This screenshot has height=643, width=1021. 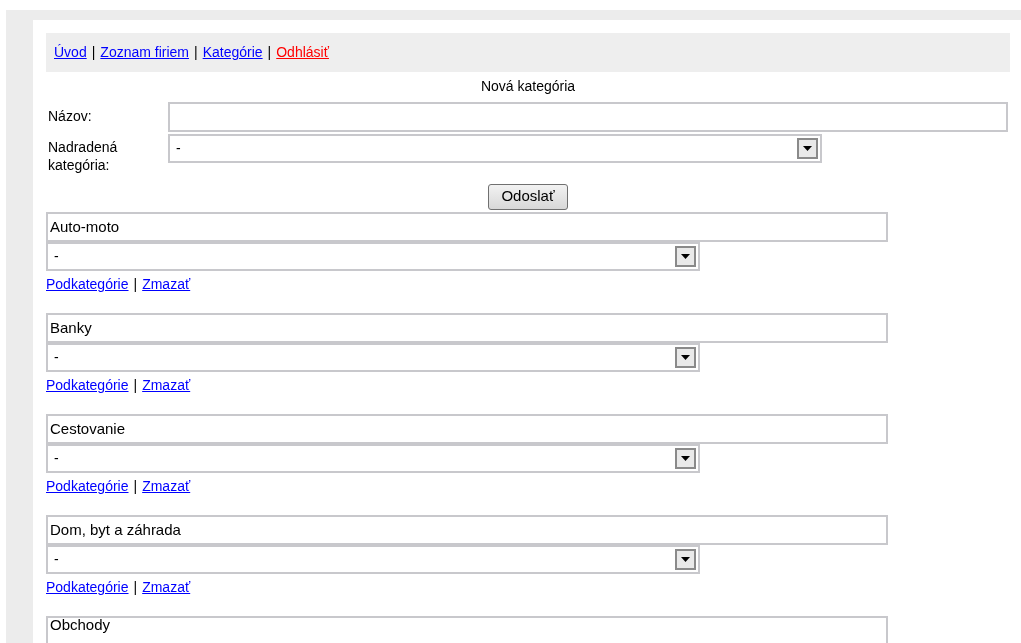 I want to click on field-label: Názov:, so click(x=70, y=116).